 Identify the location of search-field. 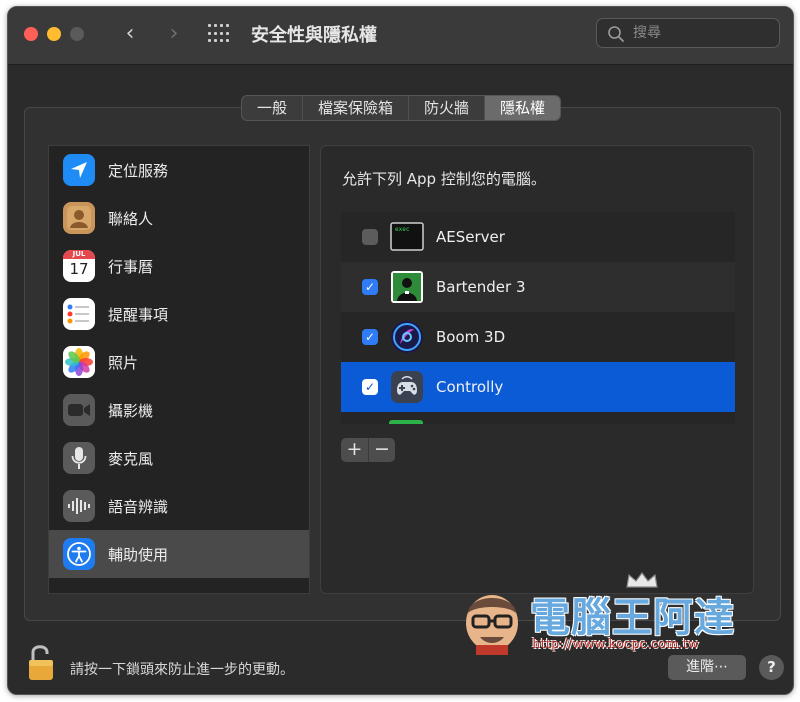
(688, 33).